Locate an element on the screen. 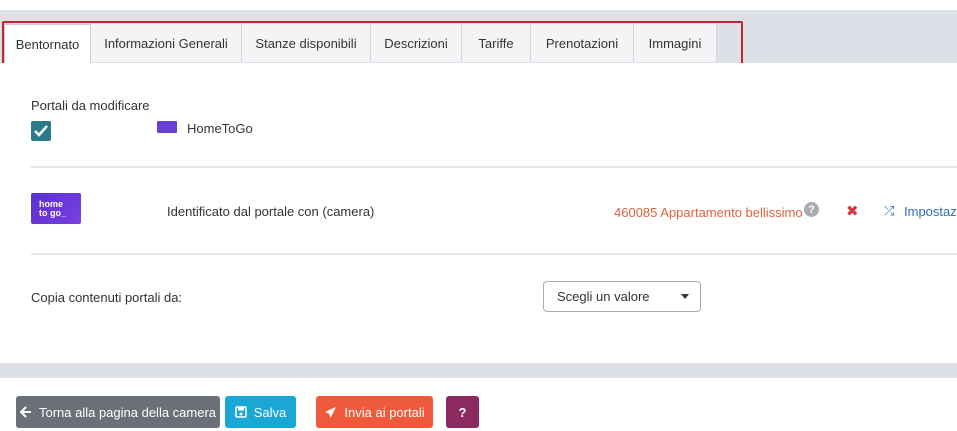 The height and width of the screenshot is (431, 957). settings-link: Impostazi is located at coordinates (930, 211).